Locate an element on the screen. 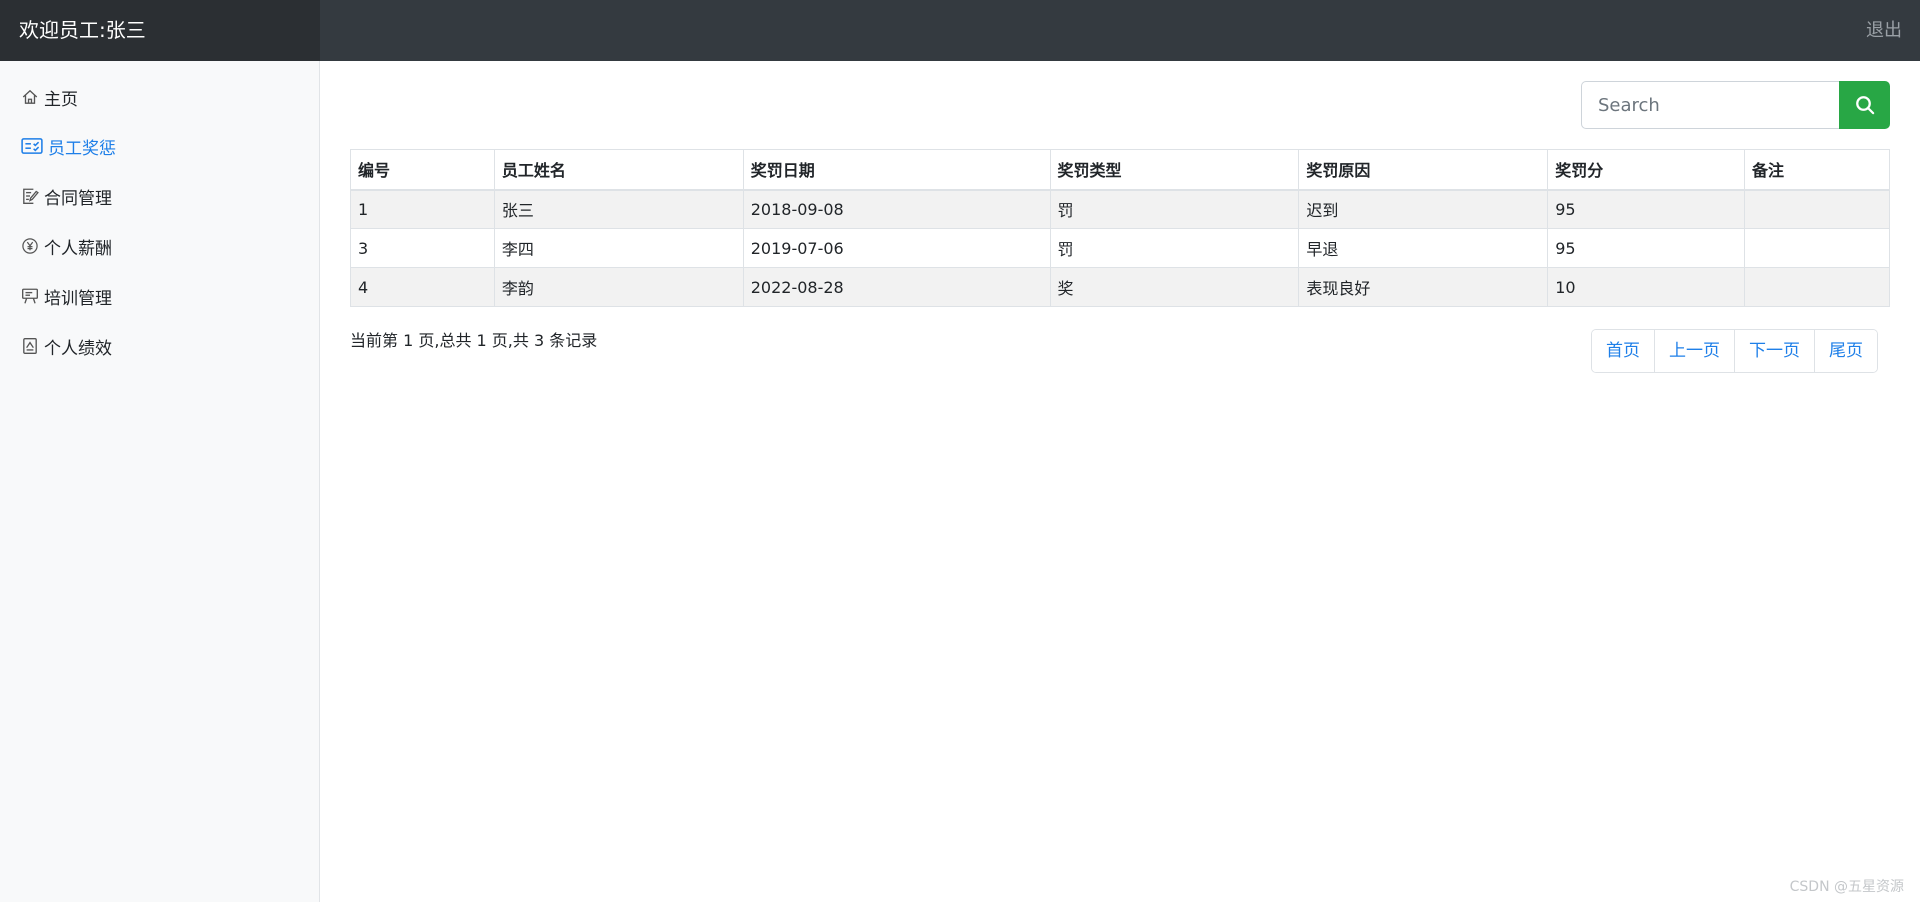 The width and height of the screenshot is (1920, 902). sidebar-item-home: 主页 is located at coordinates (49, 97).